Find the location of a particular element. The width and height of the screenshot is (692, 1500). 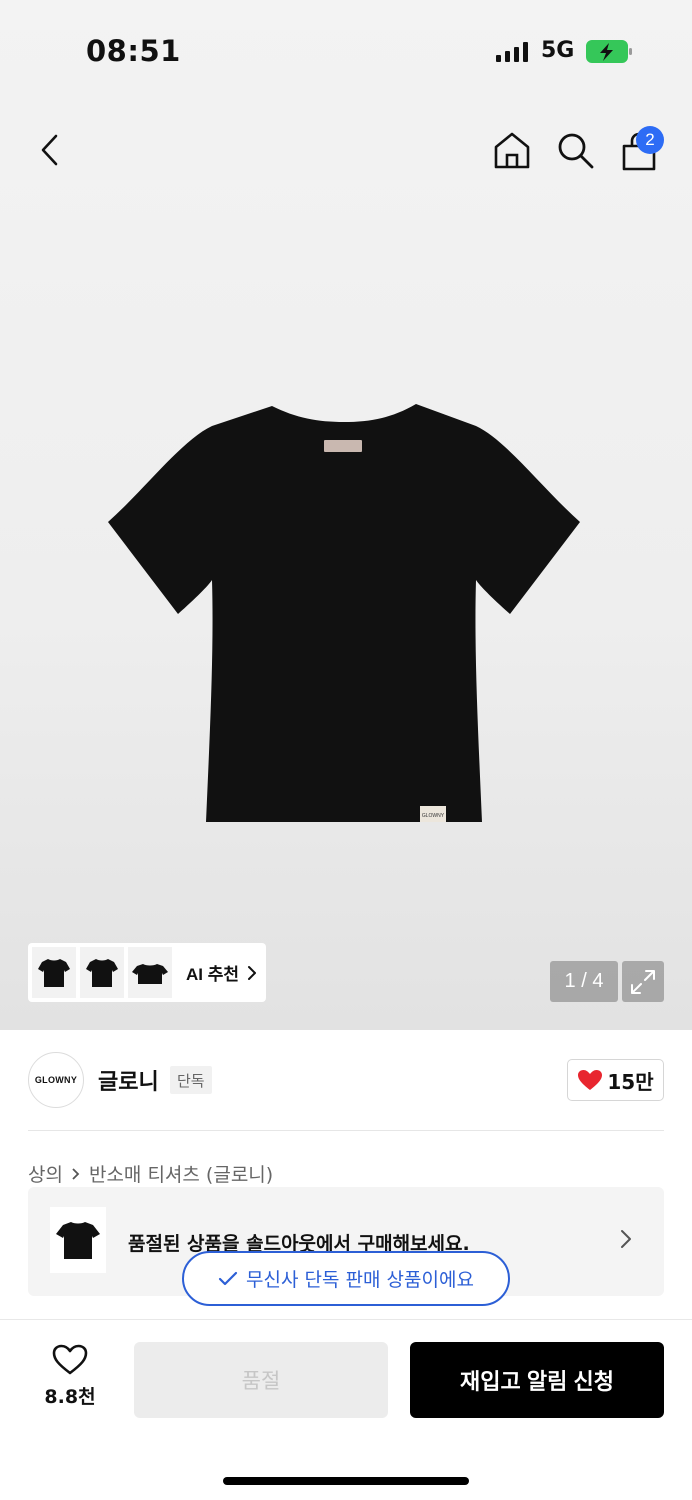

ai-recommend-chip: AI 추천 is located at coordinates (147, 972).